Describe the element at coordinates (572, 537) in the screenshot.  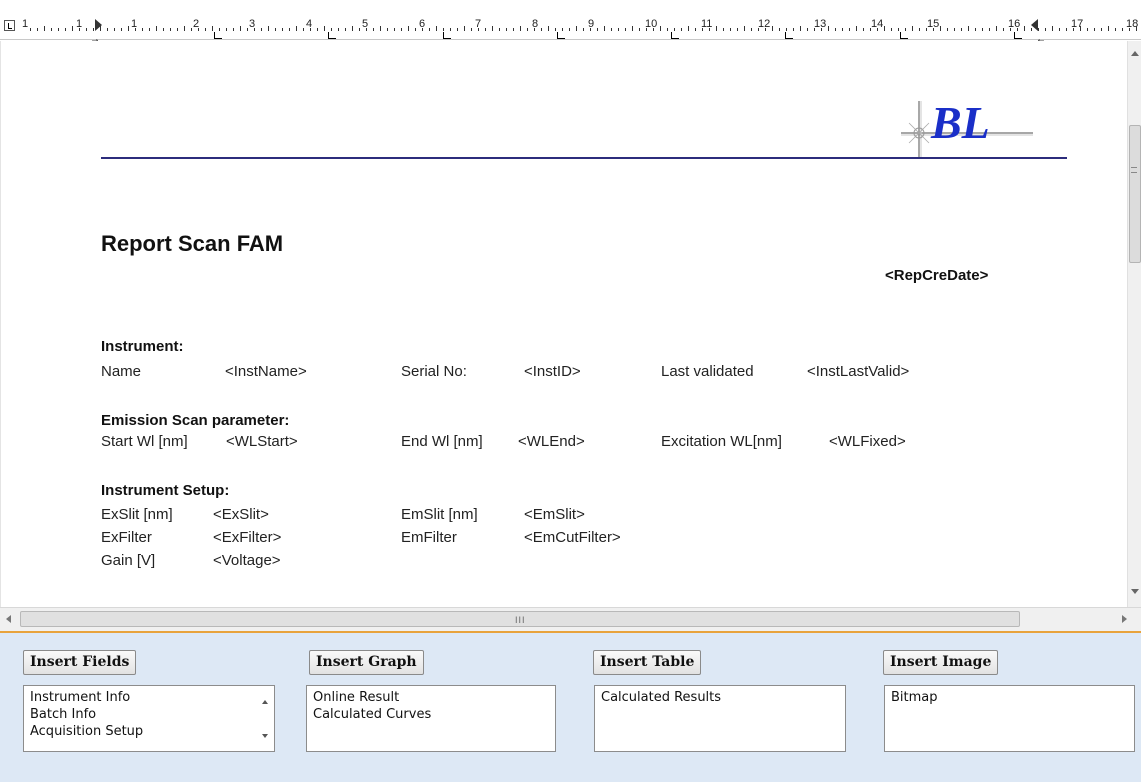
I see `emcutfilter-field: <EmCutFilter>` at that location.